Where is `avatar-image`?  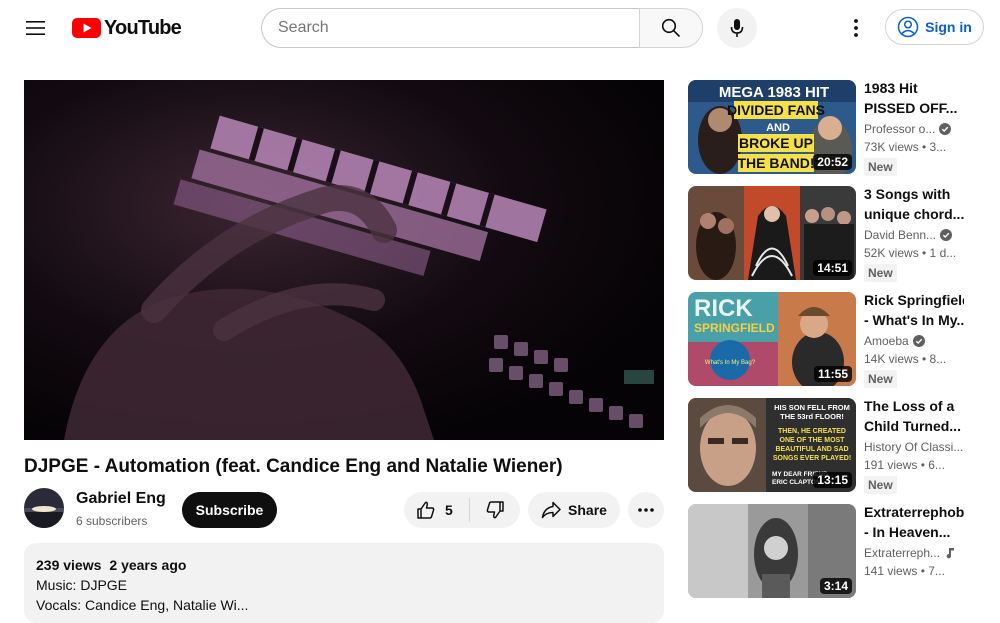 avatar-image is located at coordinates (44, 508).